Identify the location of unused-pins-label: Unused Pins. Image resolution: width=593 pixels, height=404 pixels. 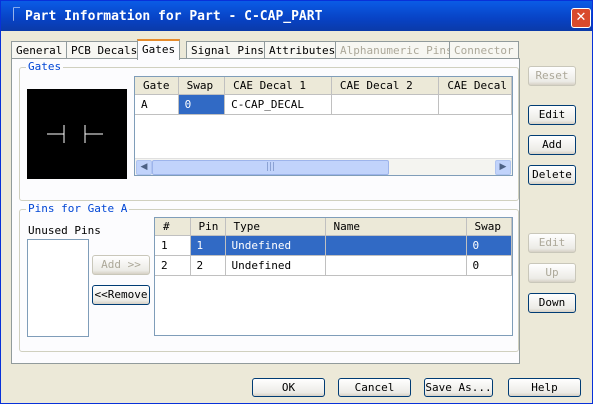
(64, 230).